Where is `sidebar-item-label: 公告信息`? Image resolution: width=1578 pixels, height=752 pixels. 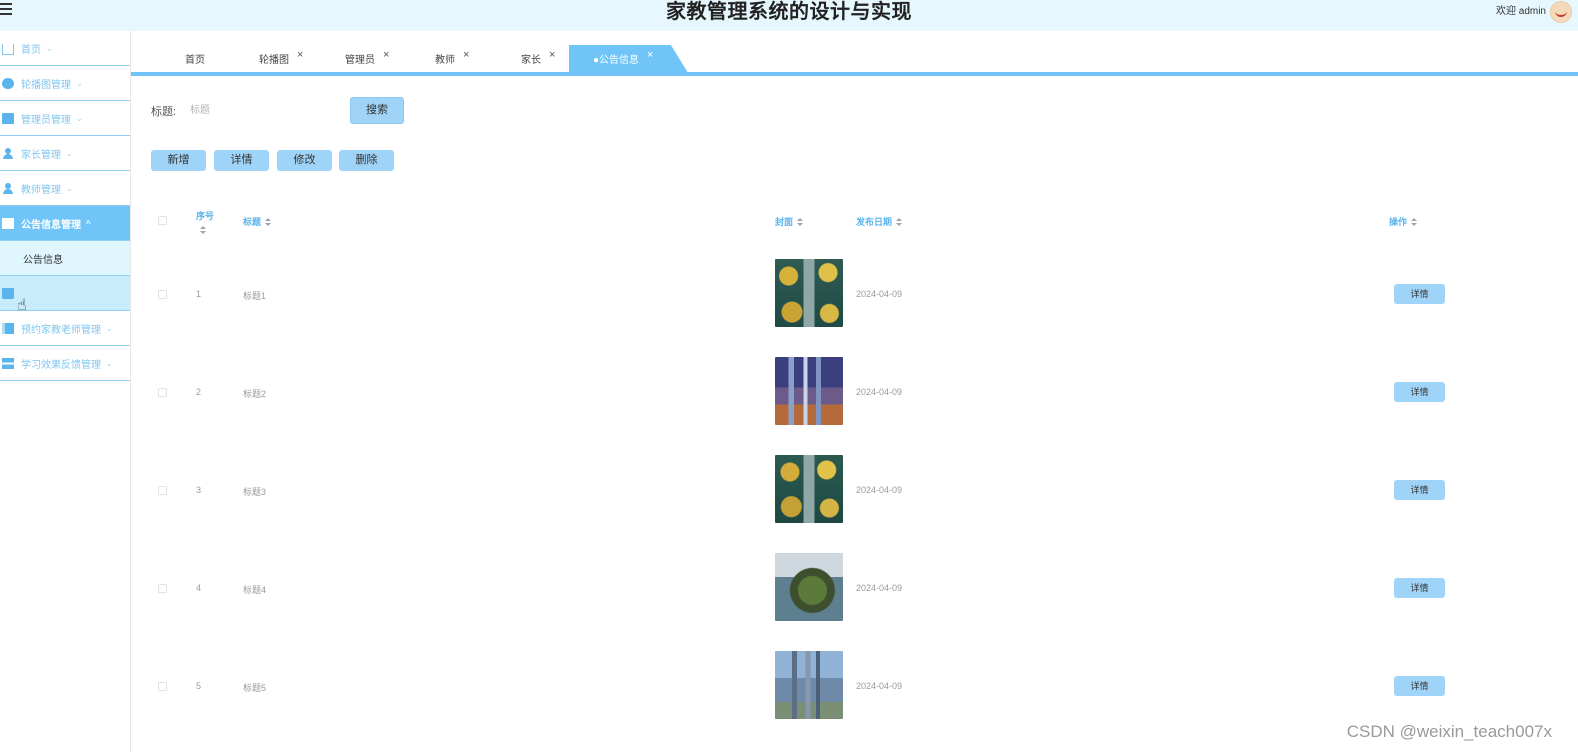
sidebar-item-label: 公告信息 is located at coordinates (43, 260).